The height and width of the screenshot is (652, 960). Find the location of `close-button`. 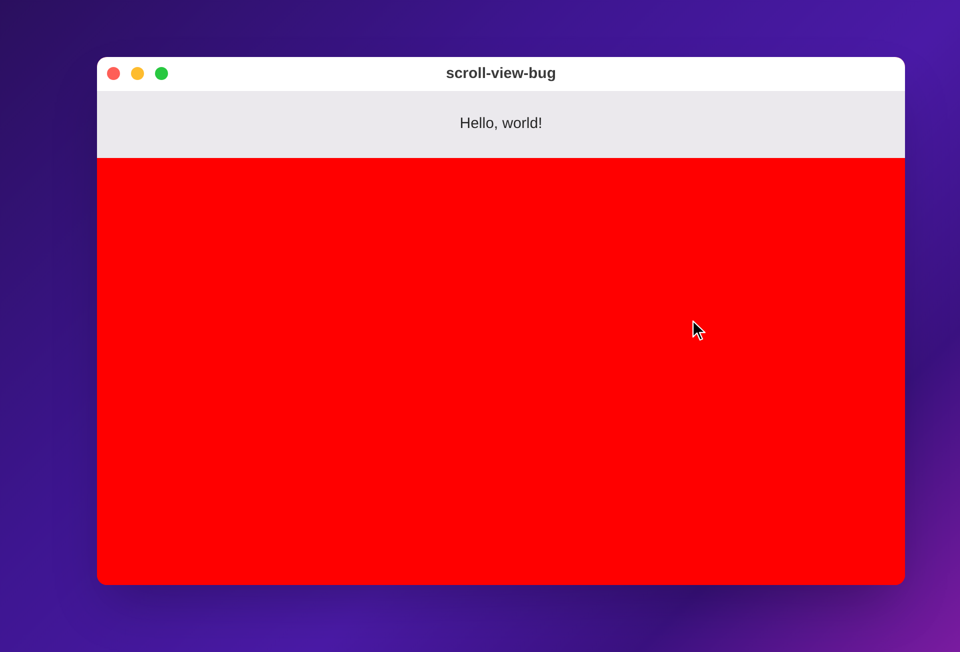

close-button is located at coordinates (113, 73).